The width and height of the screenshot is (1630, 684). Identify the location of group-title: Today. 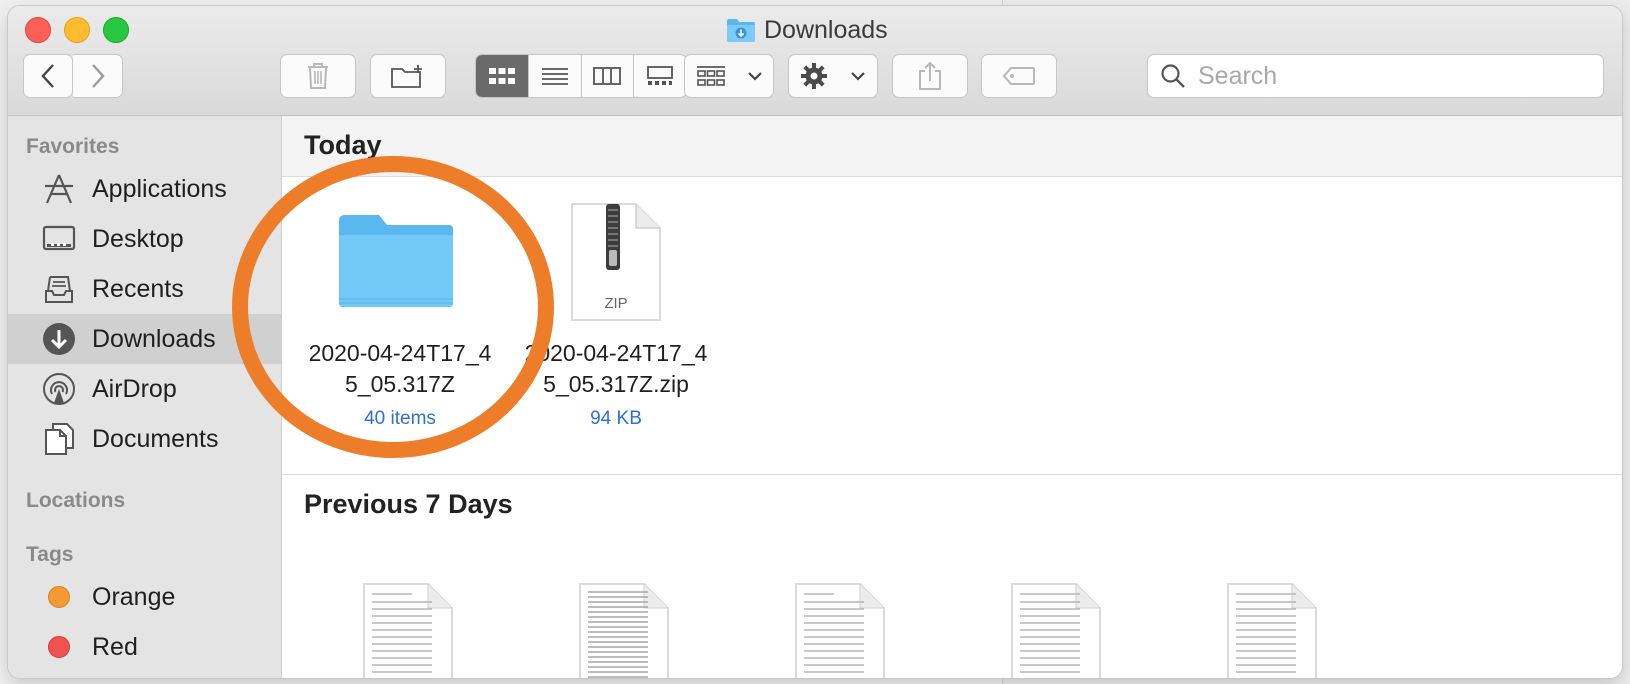
(343, 145).